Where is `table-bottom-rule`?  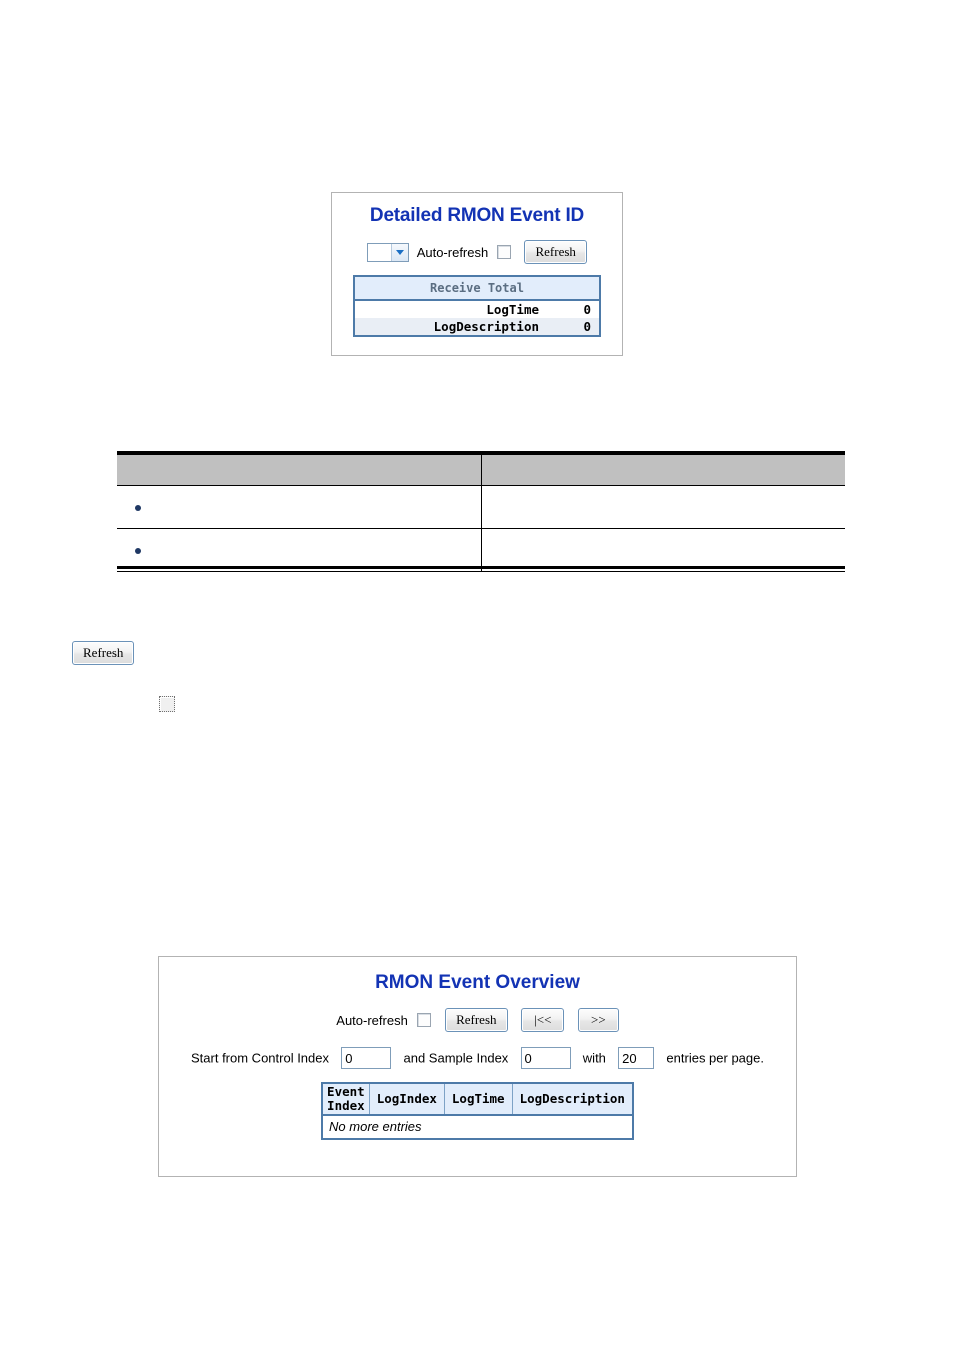 table-bottom-rule is located at coordinates (481, 567).